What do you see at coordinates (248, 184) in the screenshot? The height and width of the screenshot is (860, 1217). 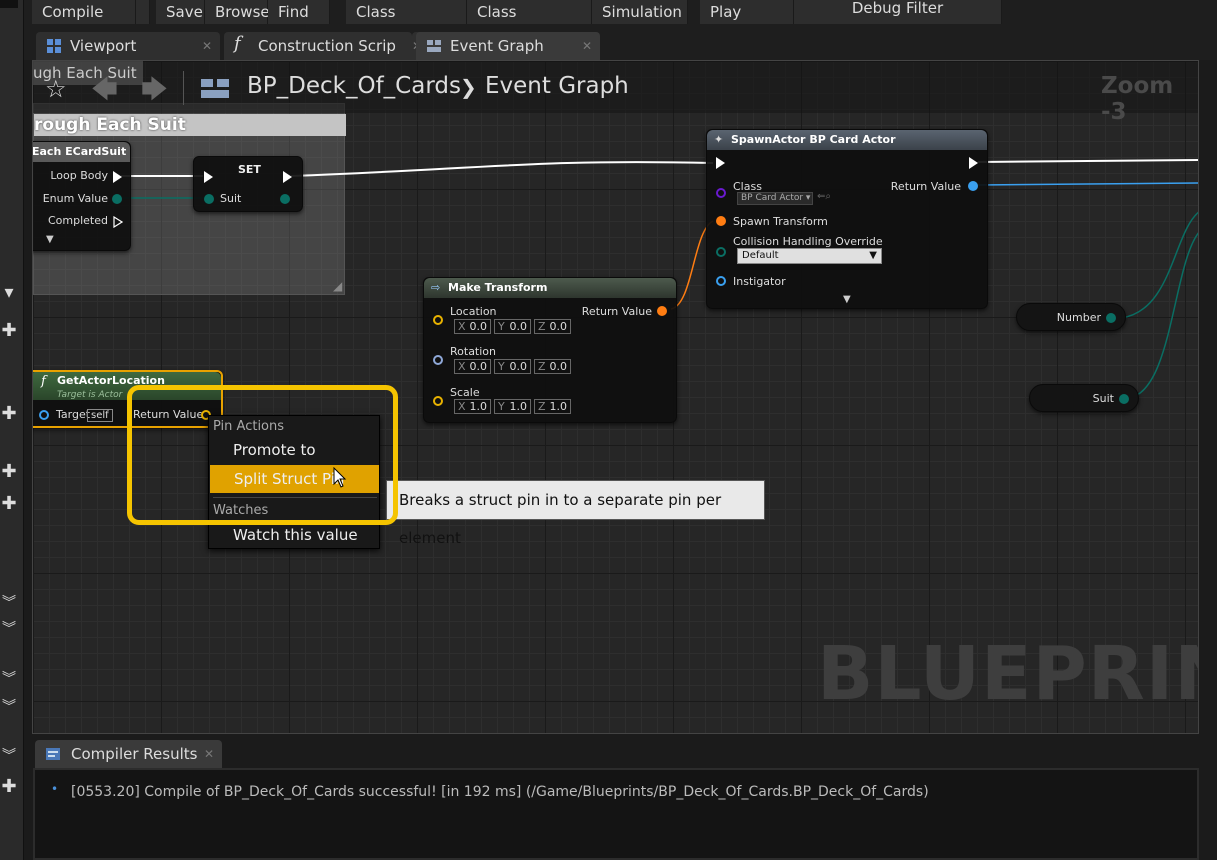 I see `set-node: SET Suit` at bounding box center [248, 184].